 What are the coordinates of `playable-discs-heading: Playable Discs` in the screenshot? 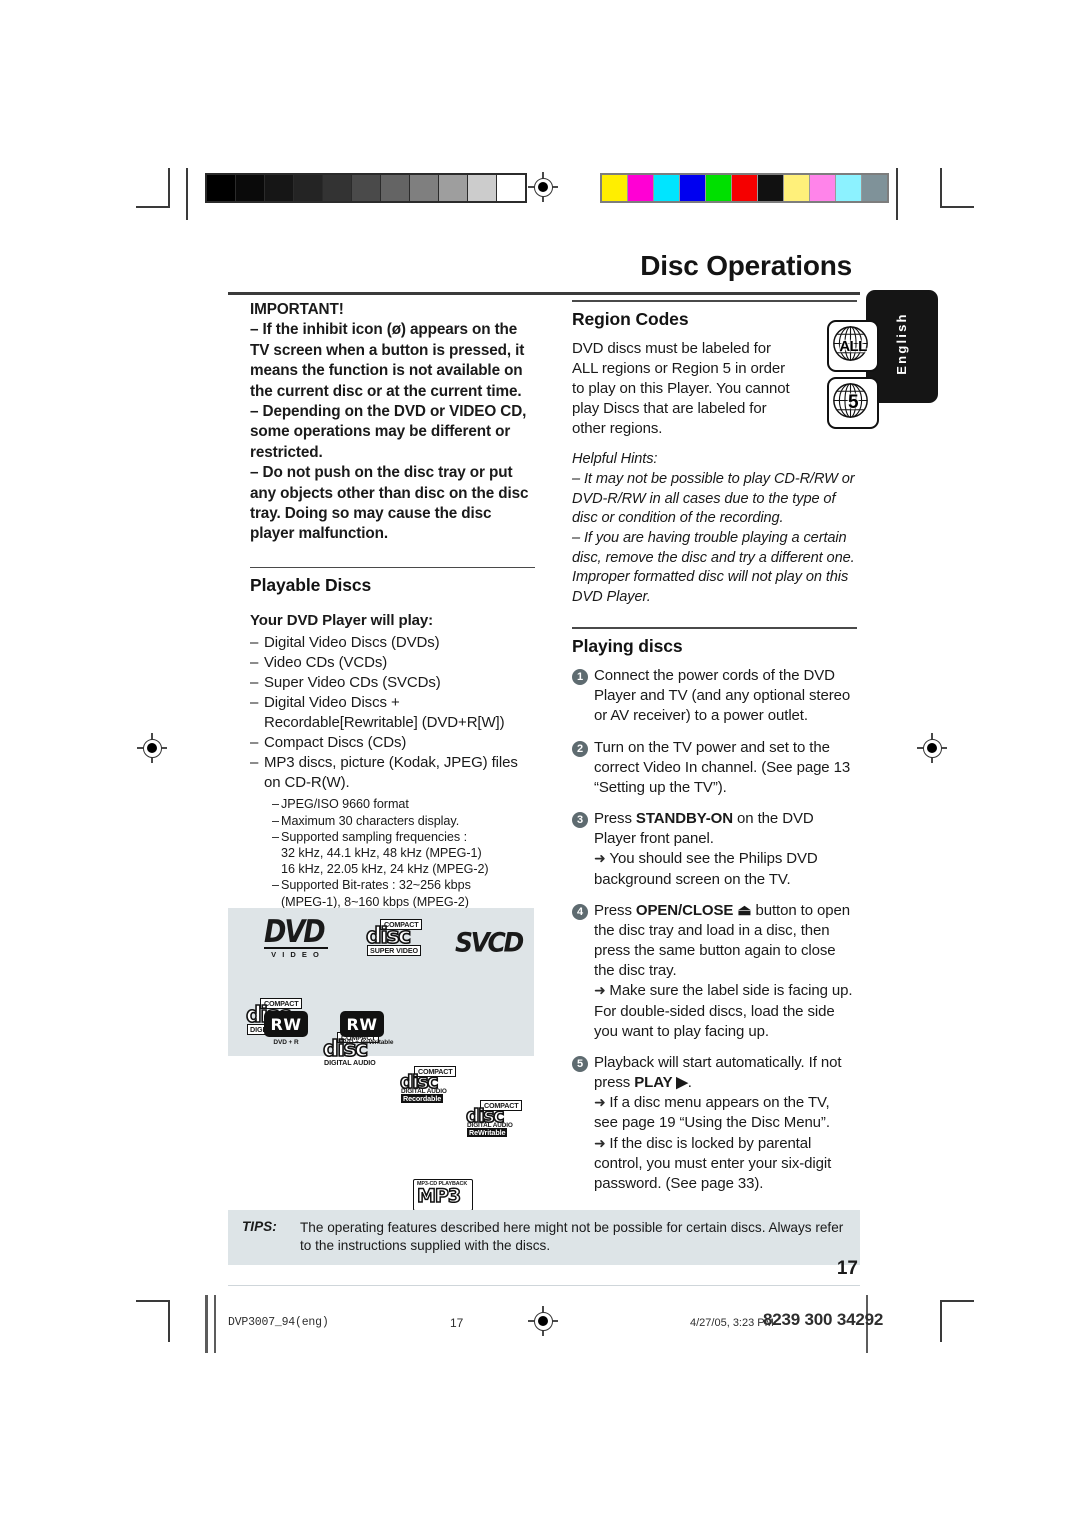 It's located at (311, 585).